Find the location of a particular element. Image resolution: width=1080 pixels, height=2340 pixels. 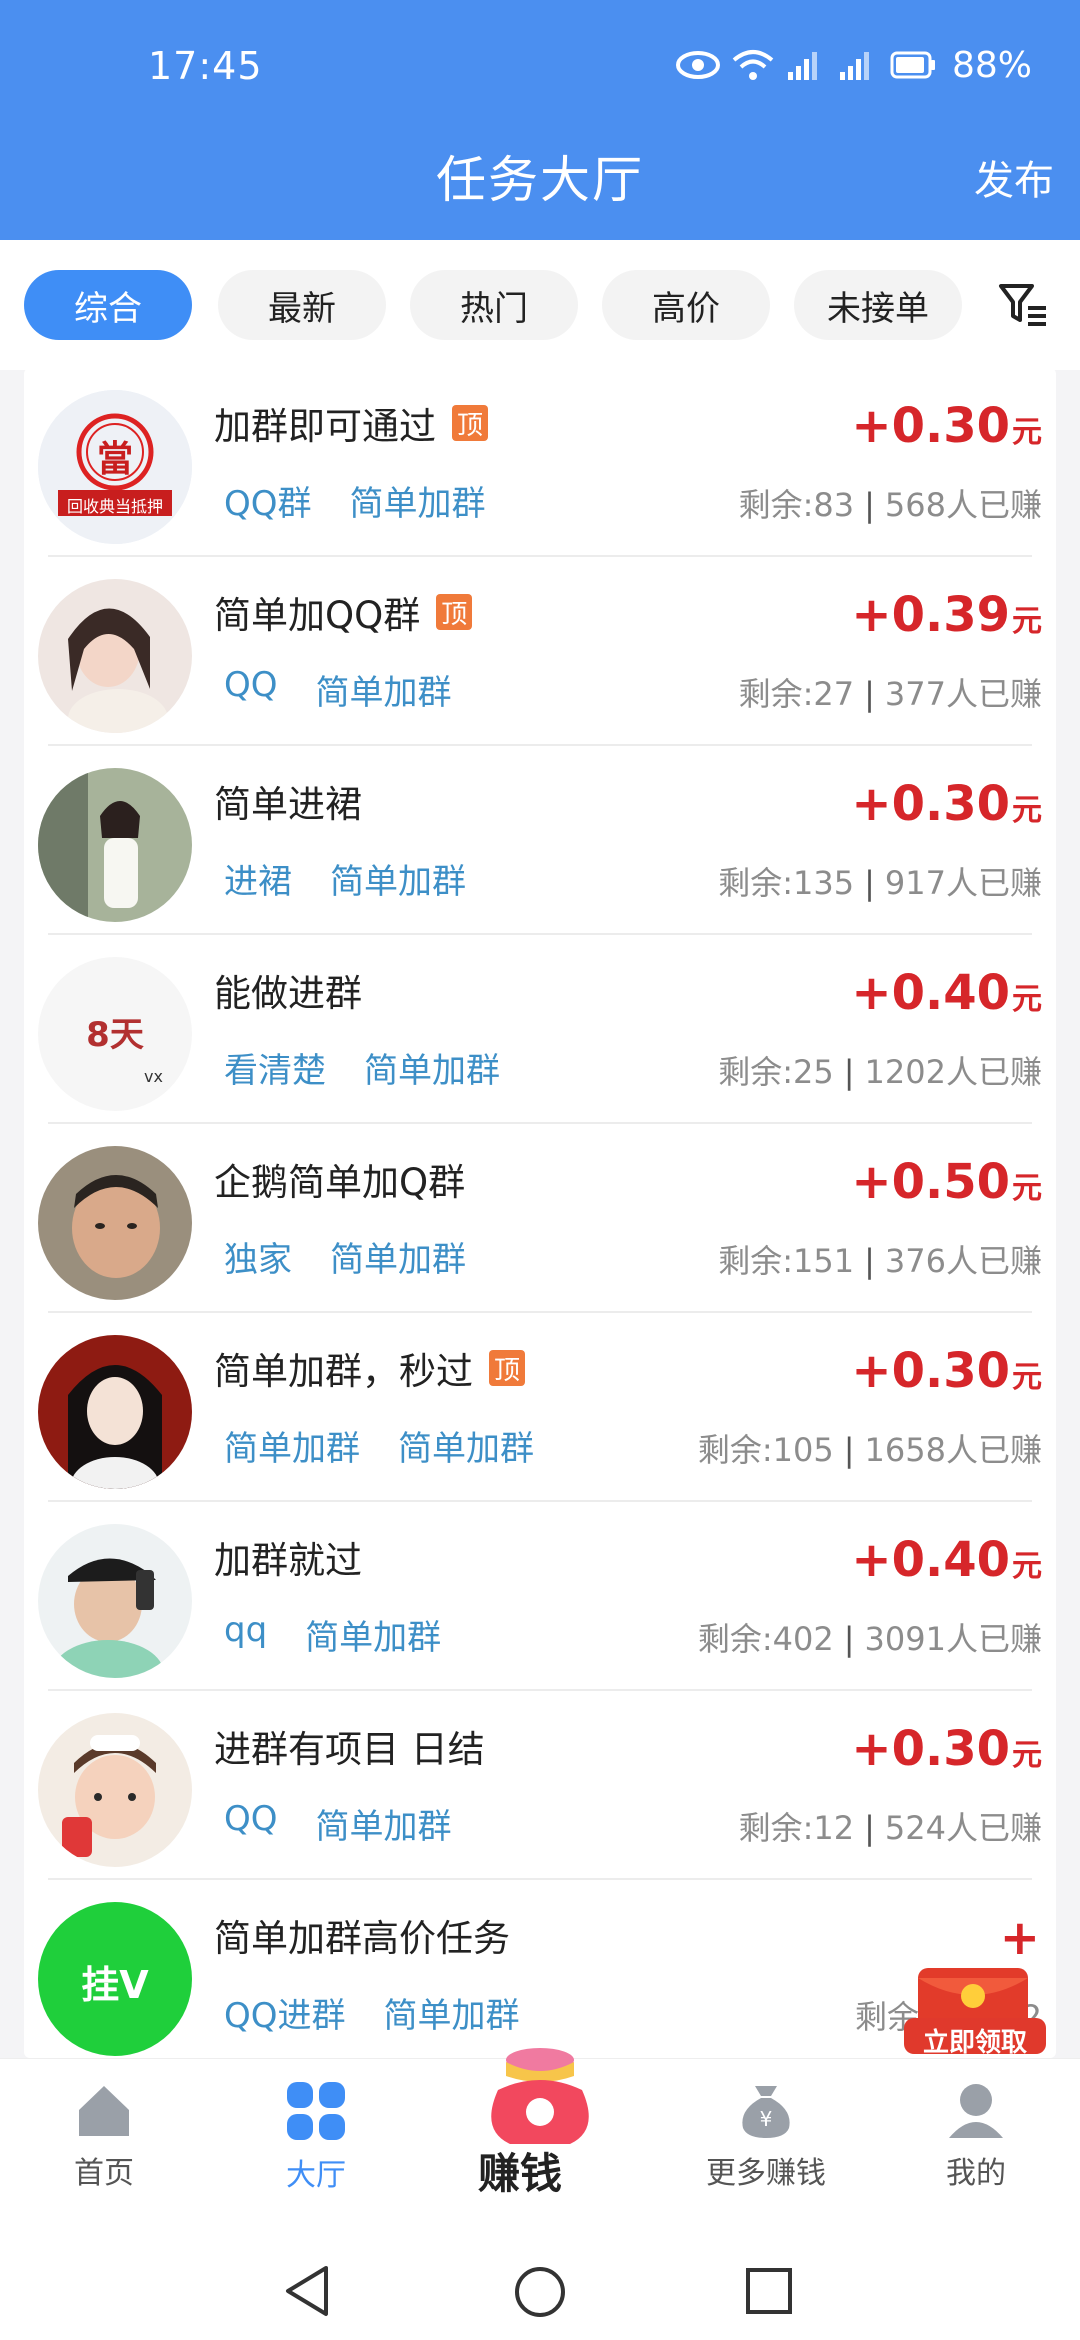

task-stats: 剩余:135 | 917人已赚 is located at coordinates (880, 881).